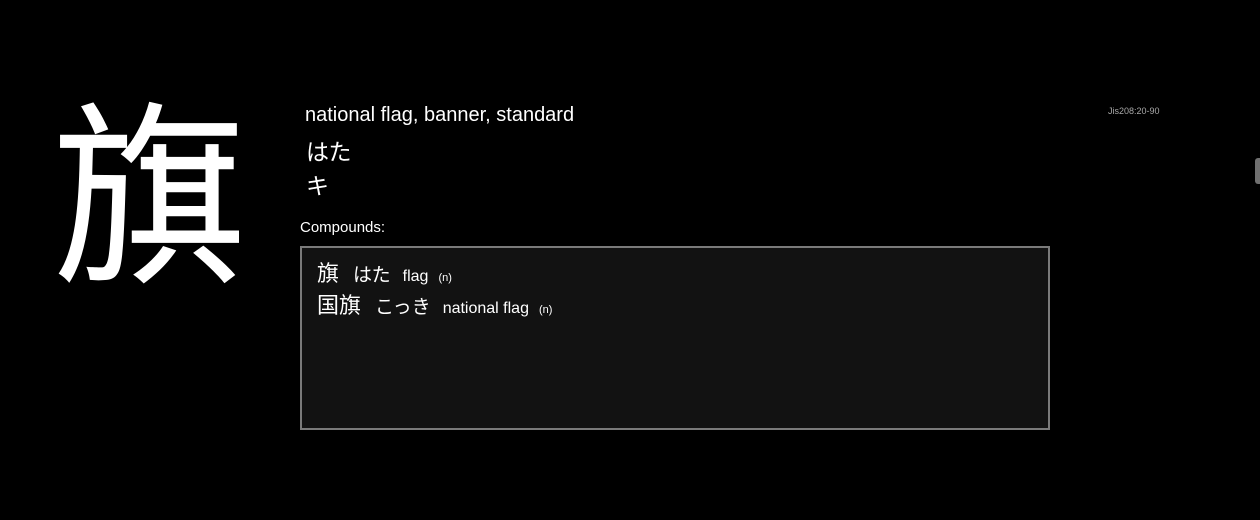 The image size is (1260, 520). Describe the element at coordinates (317, 187) in the screenshot. I see `on-reading: キ` at that location.